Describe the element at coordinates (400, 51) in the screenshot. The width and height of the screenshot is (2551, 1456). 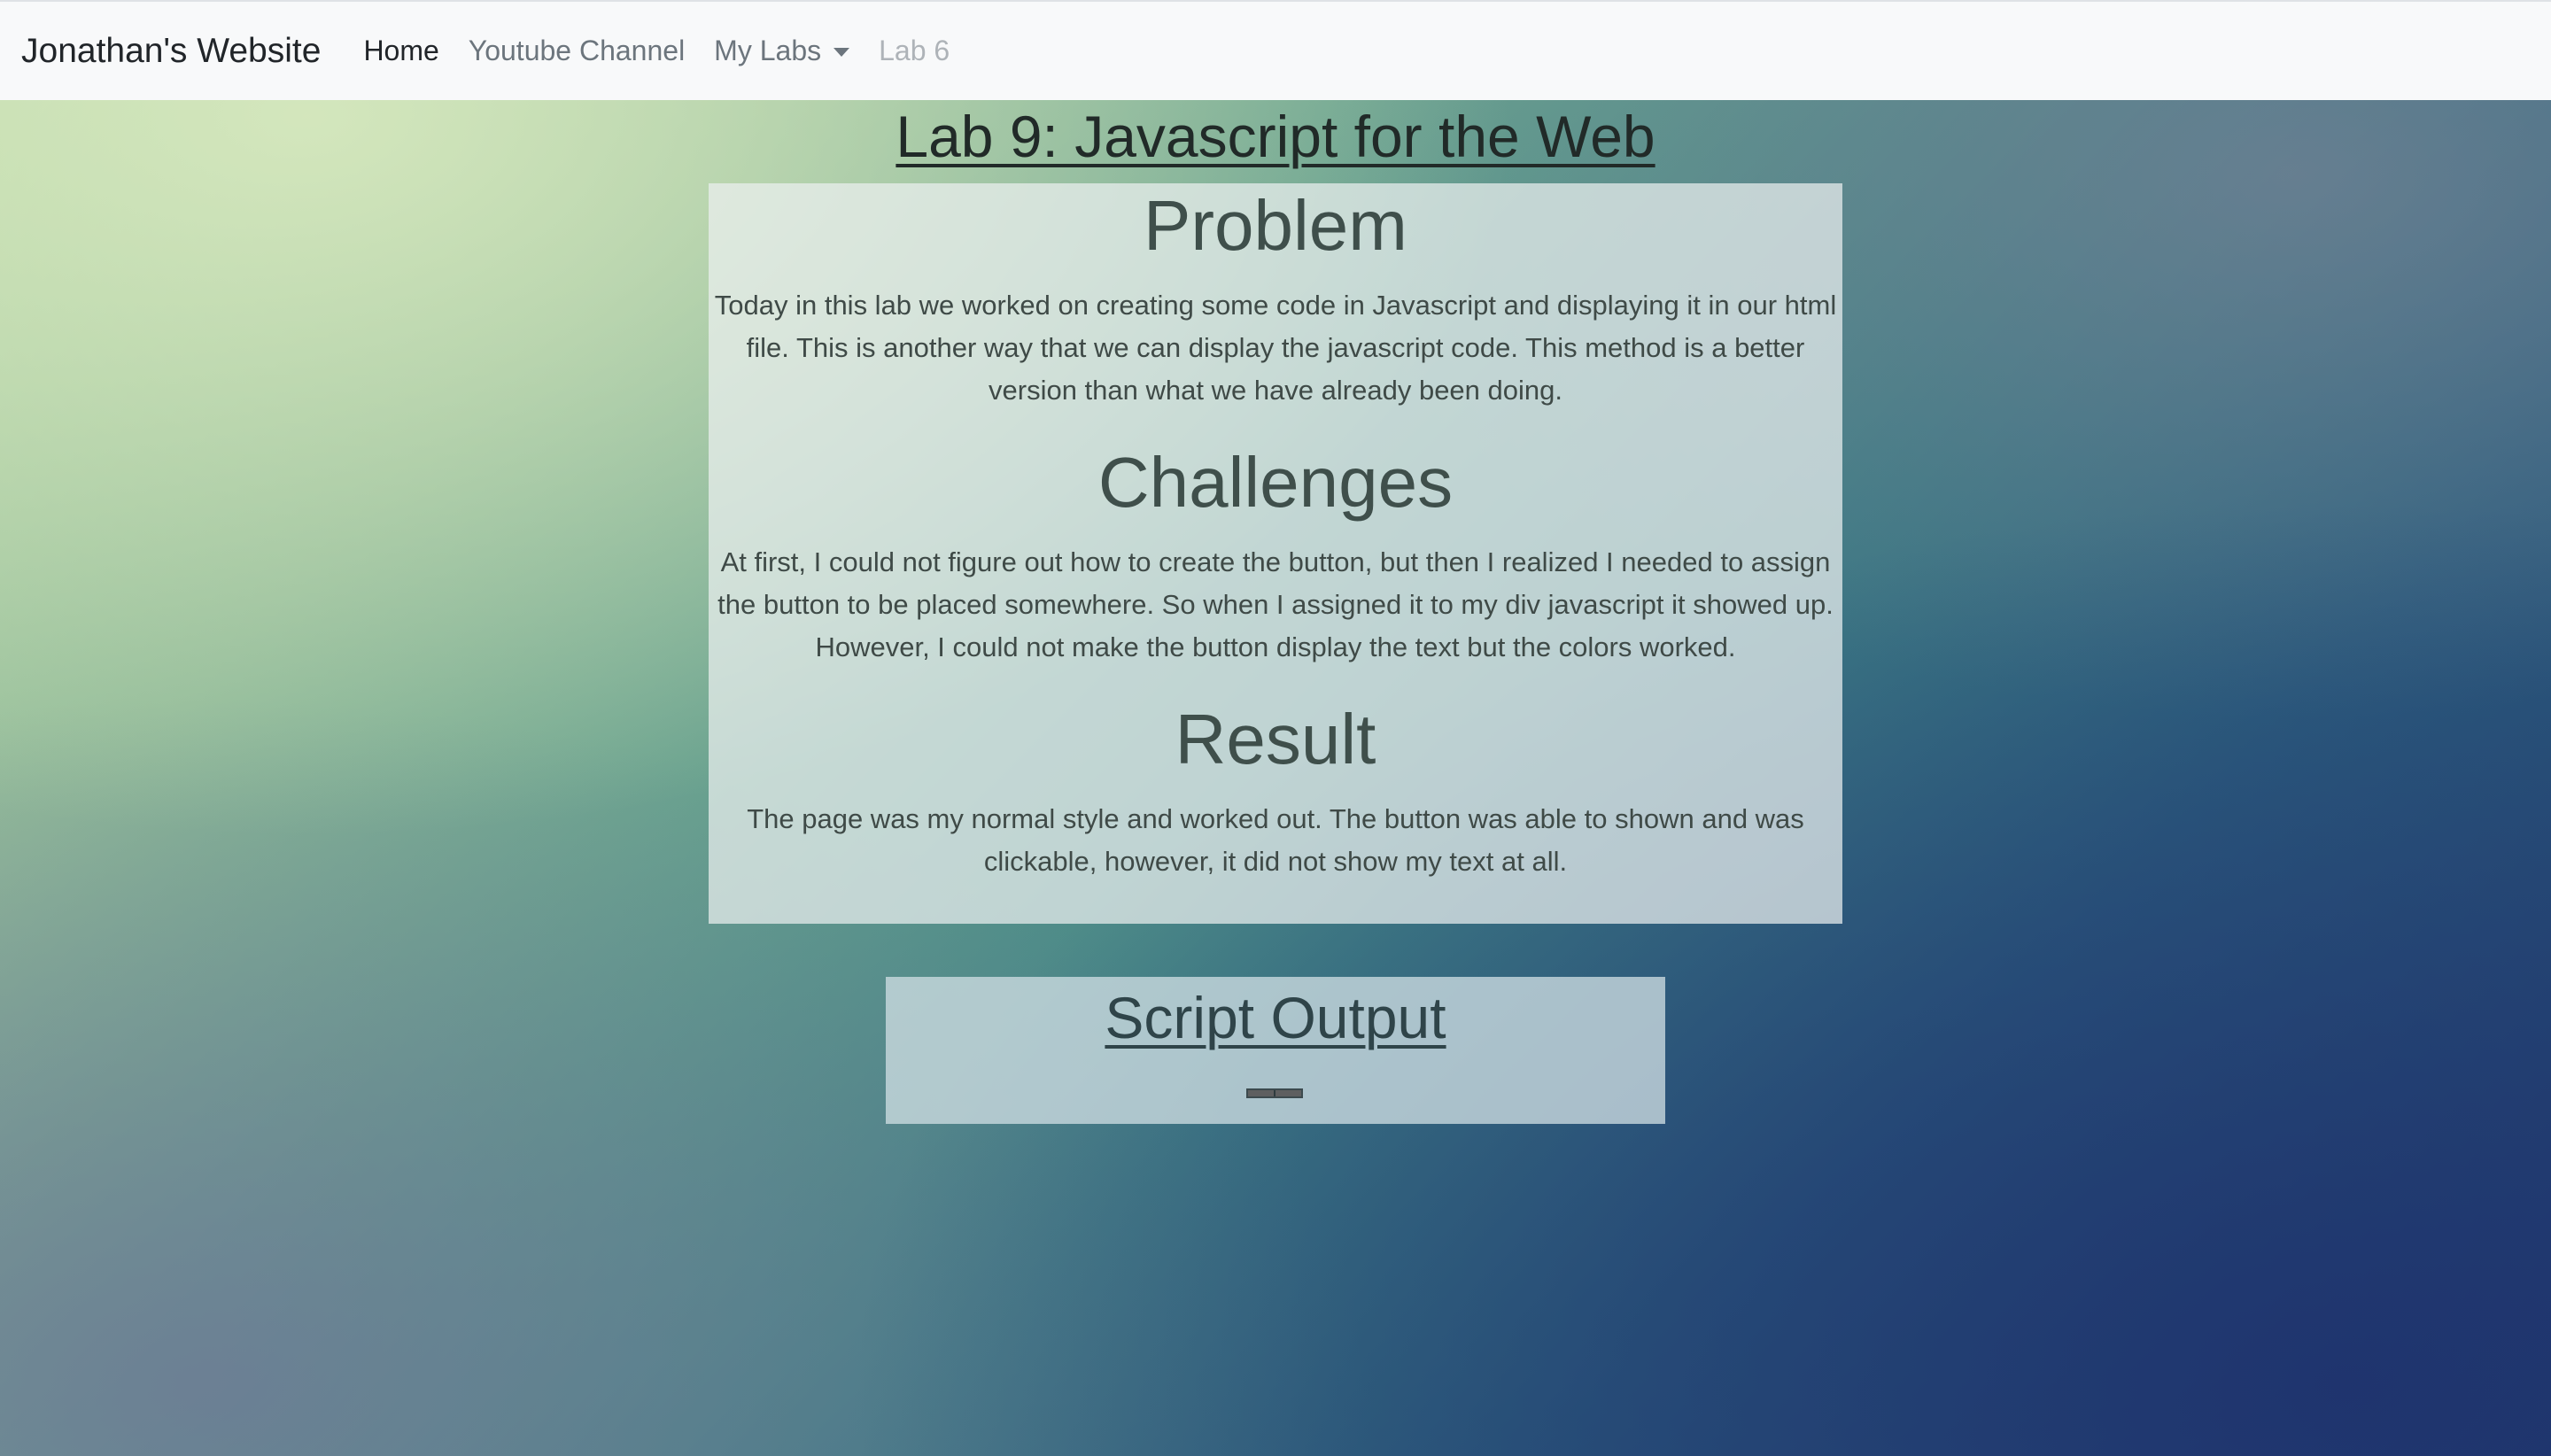
I see `nav-home-link: Home` at that location.